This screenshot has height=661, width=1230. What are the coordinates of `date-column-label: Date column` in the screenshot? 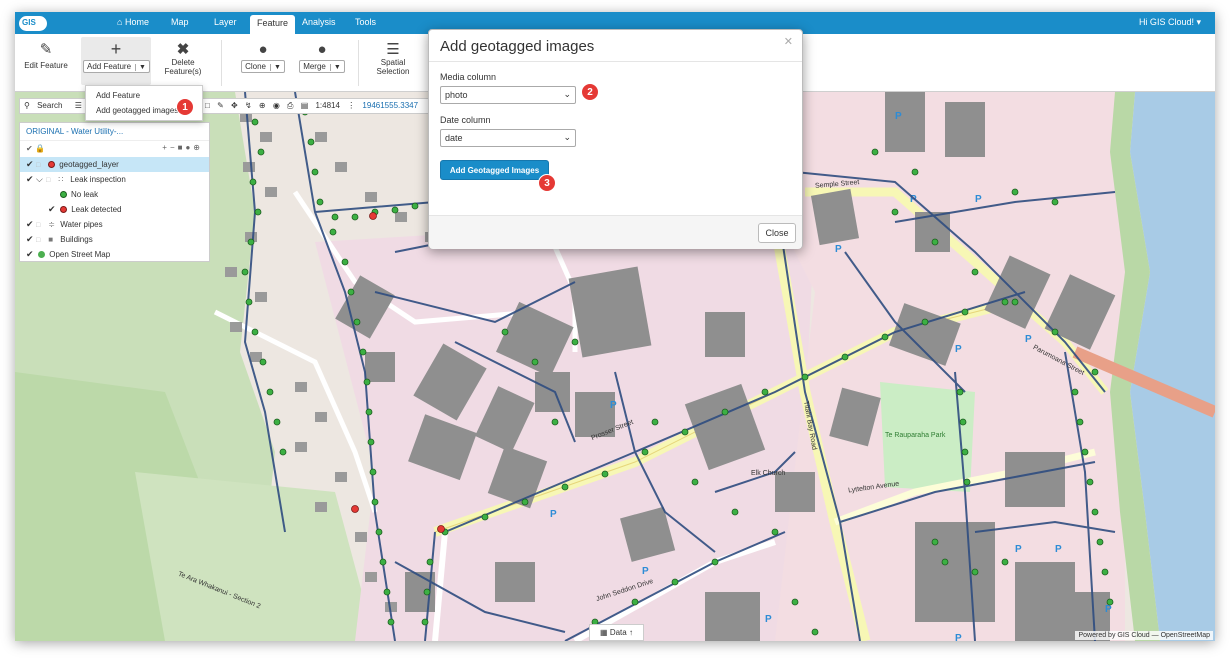 It's located at (465, 120).